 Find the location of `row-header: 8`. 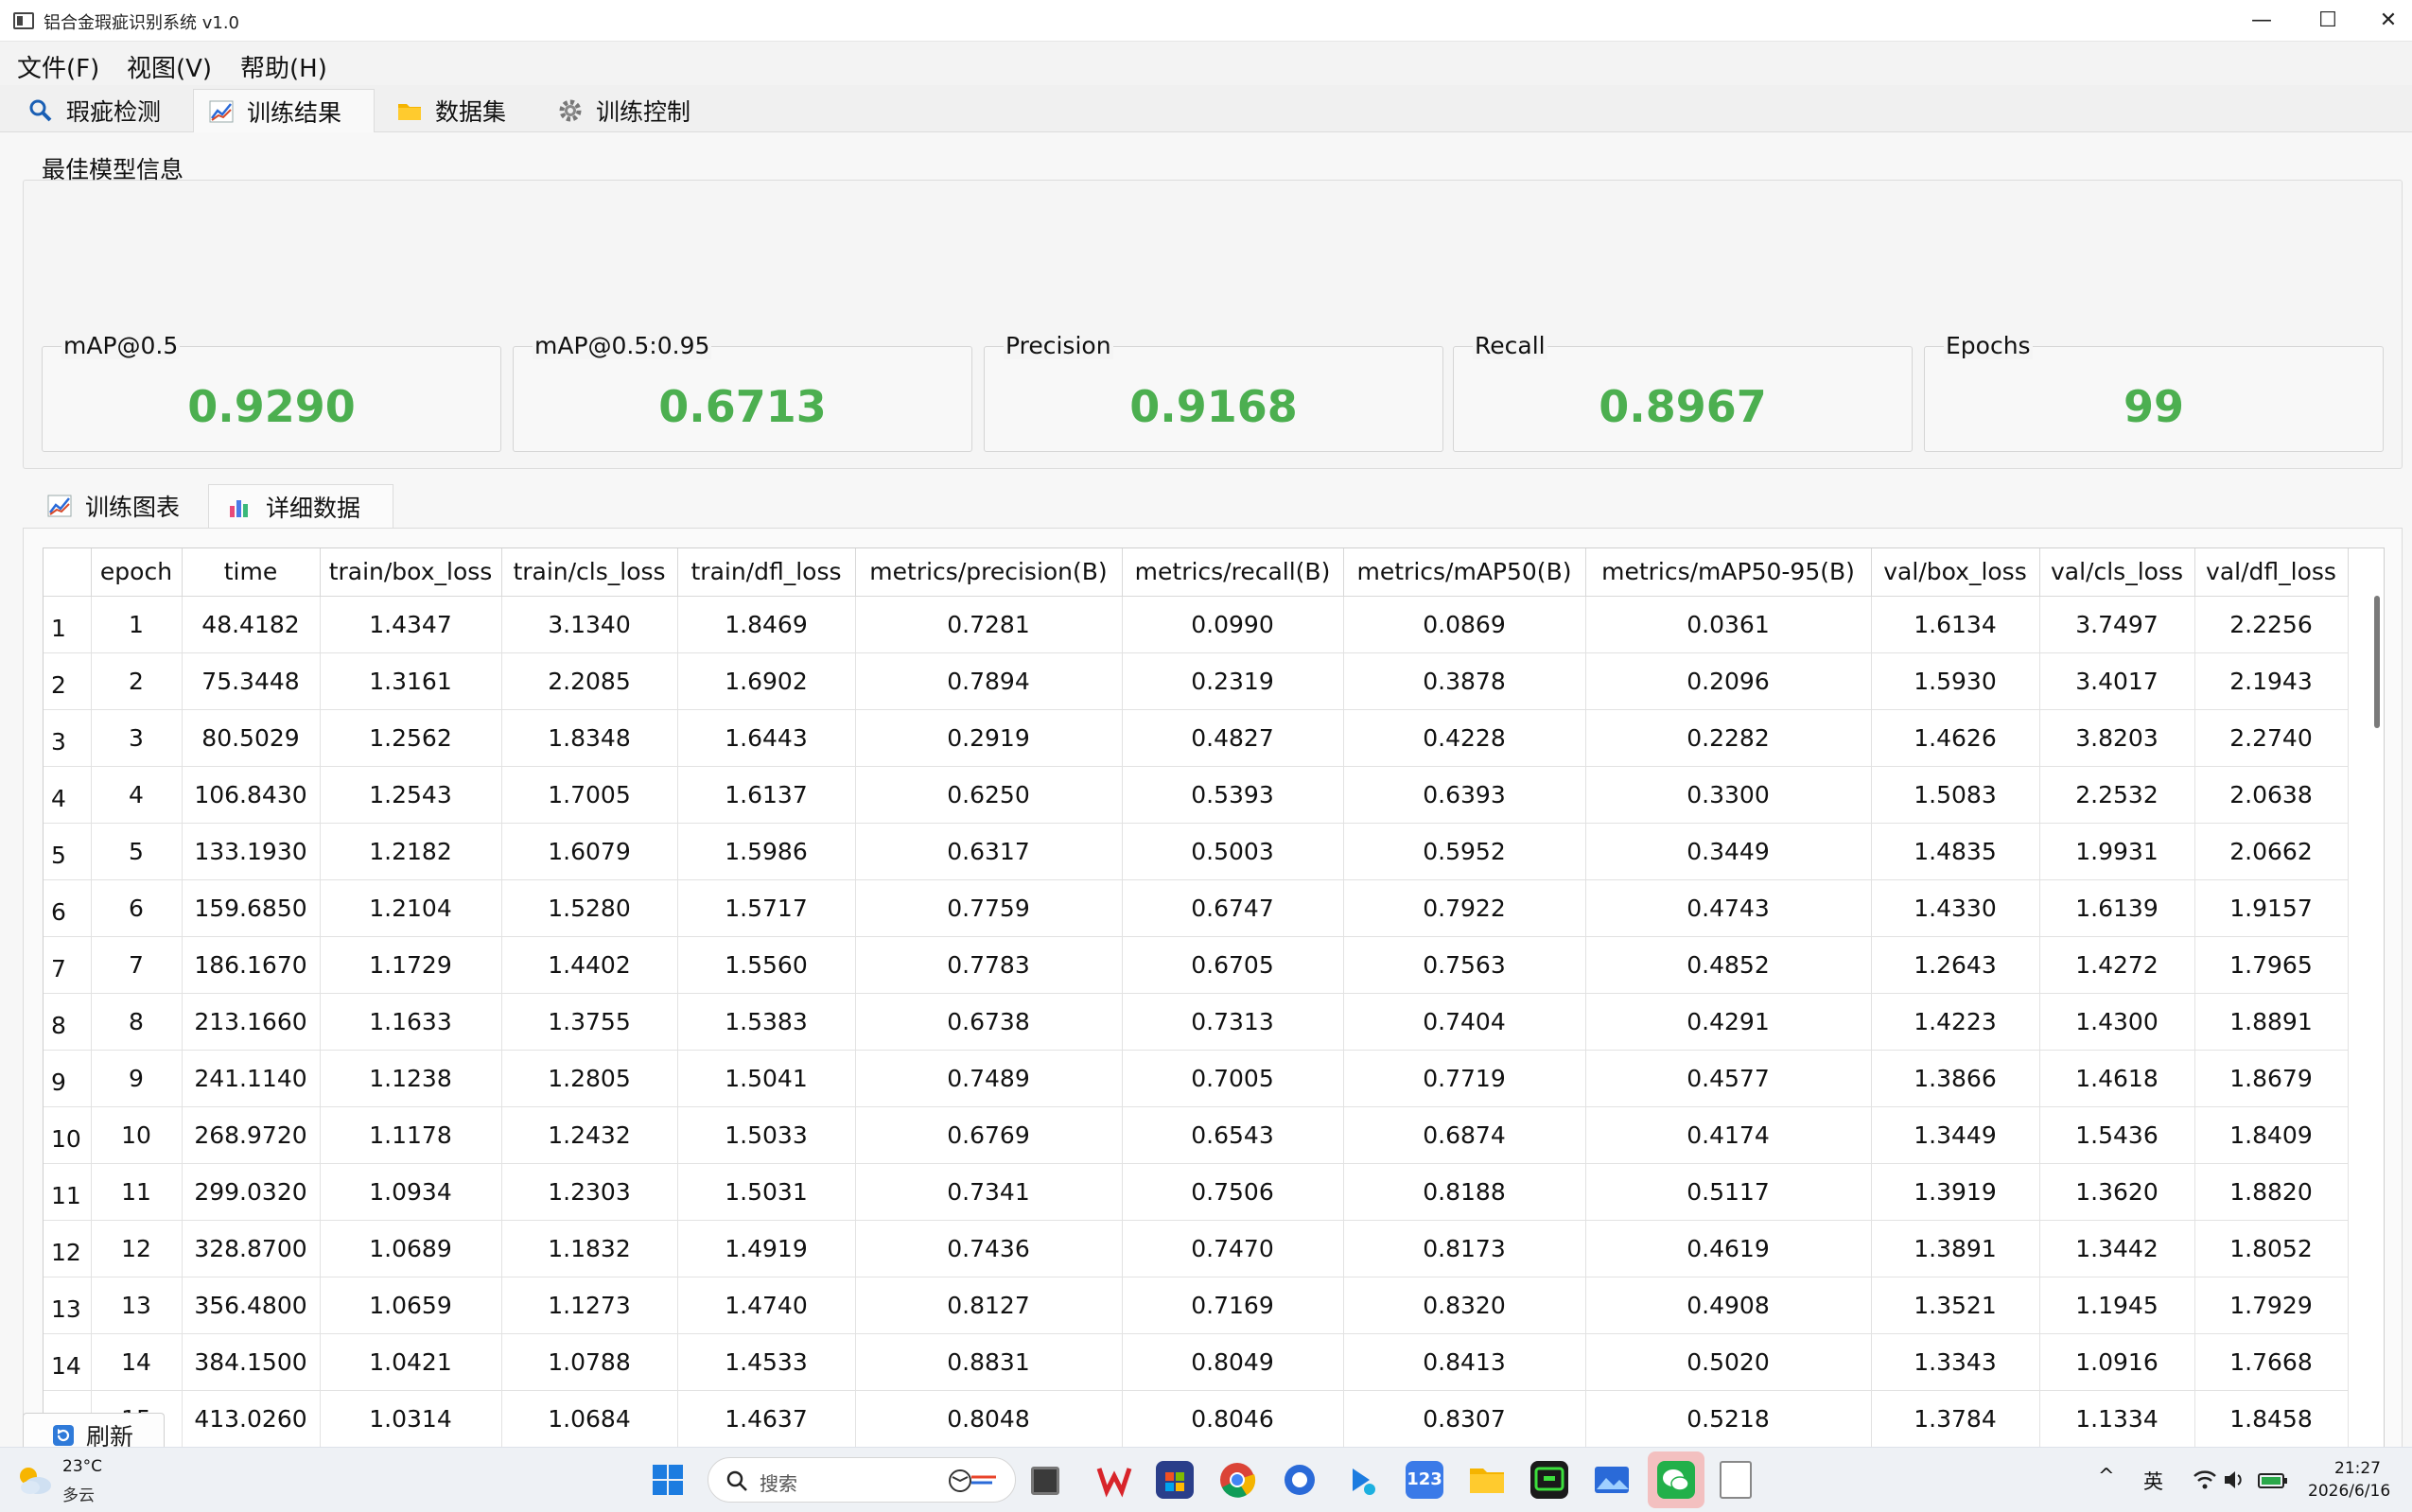

row-header: 8 is located at coordinates (68, 1022).